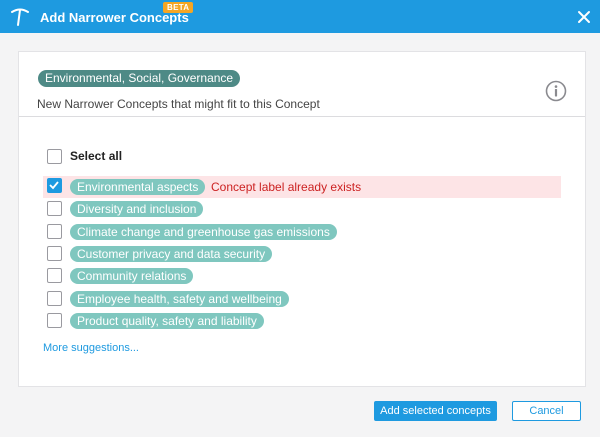  Describe the element at coordinates (20, 17) in the screenshot. I see `pickaxe-logo-icon` at that location.